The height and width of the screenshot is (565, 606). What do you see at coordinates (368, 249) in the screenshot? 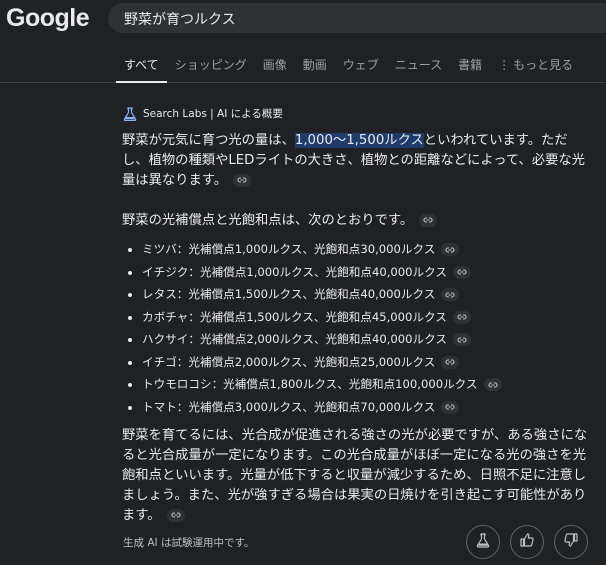
I see `list-item: ミツバ：光補償点1,000ルクス、光飽和点30,000ルクス` at bounding box center [368, 249].